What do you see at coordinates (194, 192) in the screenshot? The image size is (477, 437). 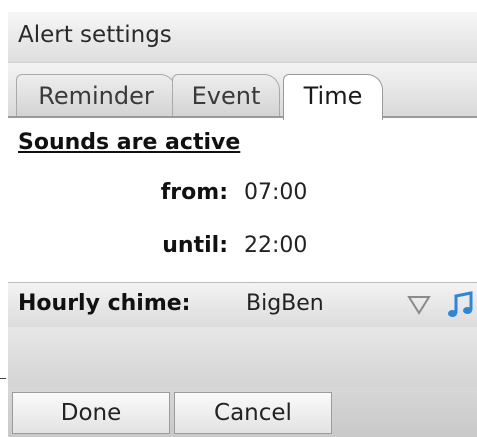 I see `from-label: from:` at bounding box center [194, 192].